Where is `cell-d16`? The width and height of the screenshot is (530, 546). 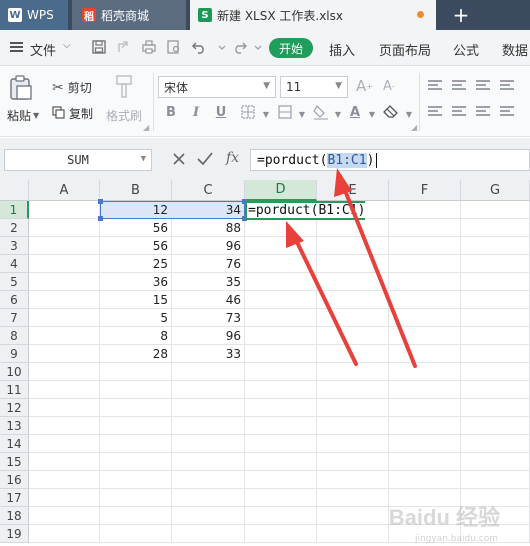
cell-d16 is located at coordinates (281, 480).